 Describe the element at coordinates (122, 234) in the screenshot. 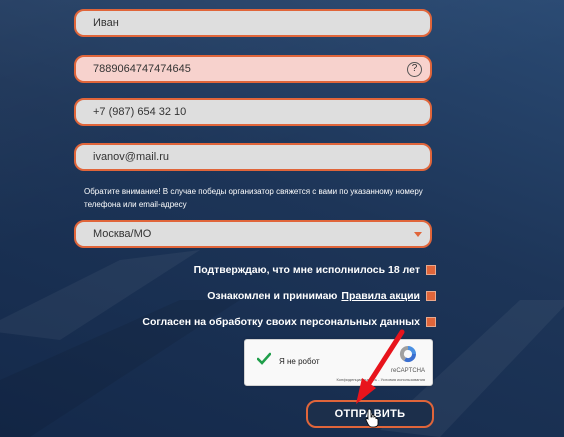

I see `region-select-value: Москва/МО` at that location.